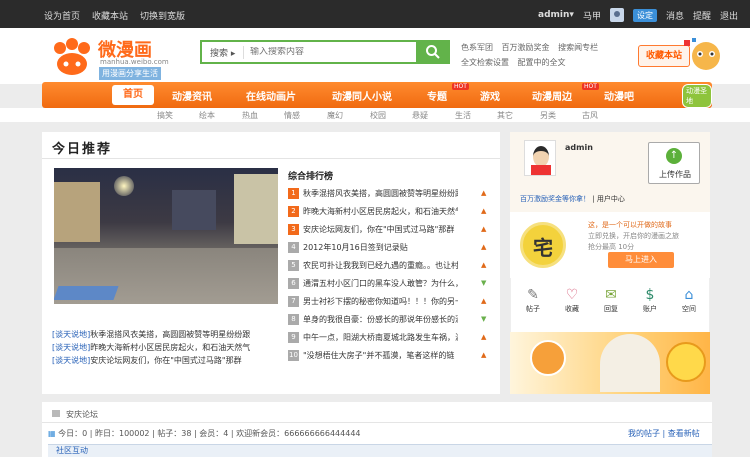 The image size is (750, 457). Describe the element at coordinates (250, 115) in the screenshot. I see `genre-link: 热血` at that location.